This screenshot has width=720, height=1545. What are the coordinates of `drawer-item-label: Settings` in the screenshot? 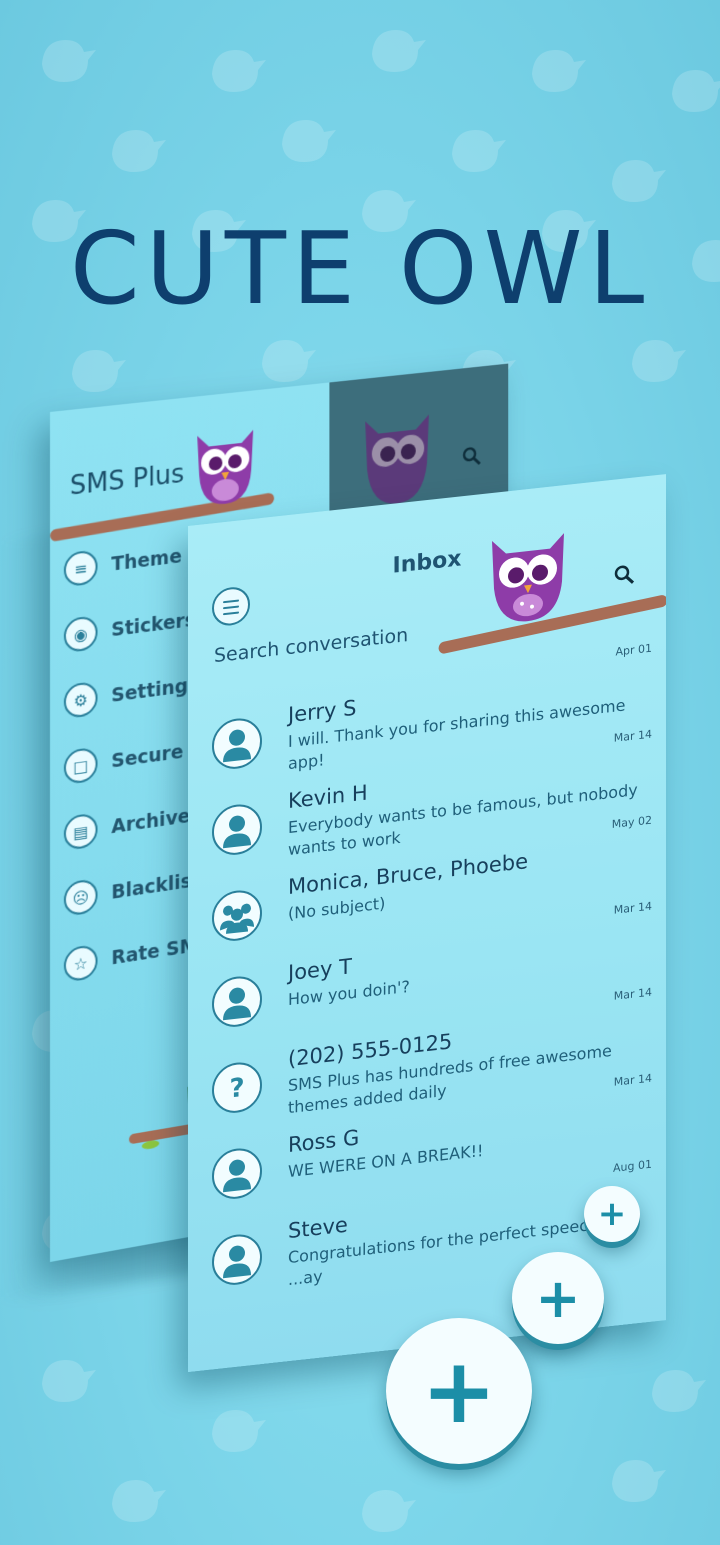 It's located at (155, 690).